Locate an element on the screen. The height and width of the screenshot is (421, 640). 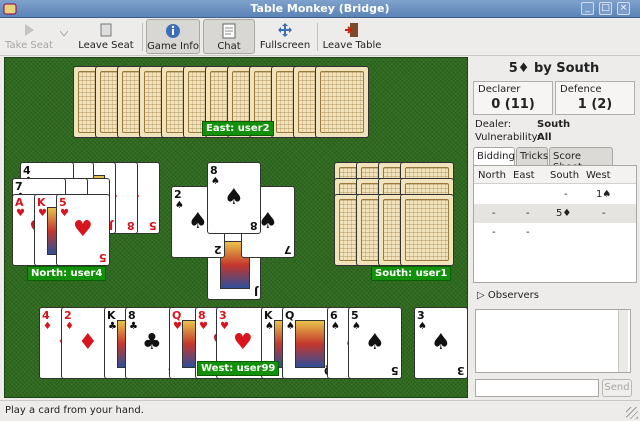
fullscreen-button: Fullscreen is located at coordinates (285, 36).